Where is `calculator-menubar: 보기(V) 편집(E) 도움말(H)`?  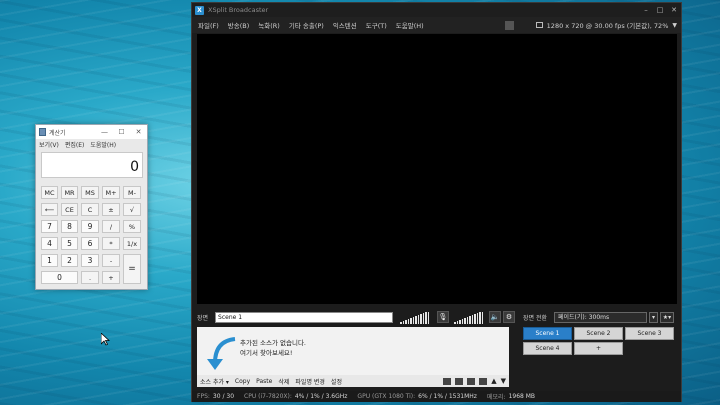 calculator-menubar: 보기(V) 편집(E) 도움말(H) is located at coordinates (91, 144).